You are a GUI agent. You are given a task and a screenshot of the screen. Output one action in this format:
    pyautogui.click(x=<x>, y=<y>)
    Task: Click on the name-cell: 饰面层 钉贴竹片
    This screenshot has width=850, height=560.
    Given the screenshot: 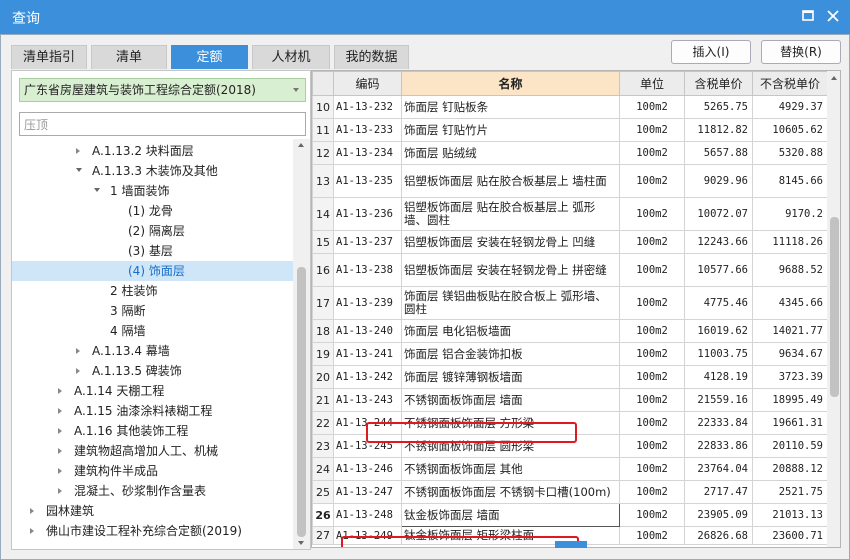 What is the action you would take?
    pyautogui.click(x=510, y=130)
    